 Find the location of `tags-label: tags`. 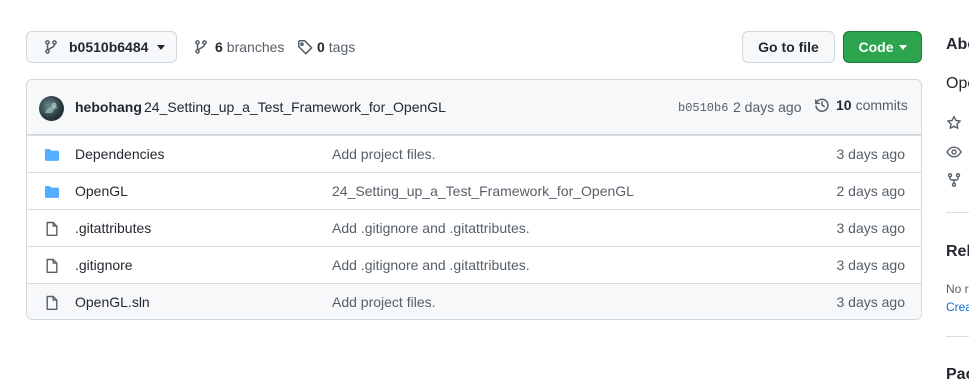

tags-label: tags is located at coordinates (342, 47).